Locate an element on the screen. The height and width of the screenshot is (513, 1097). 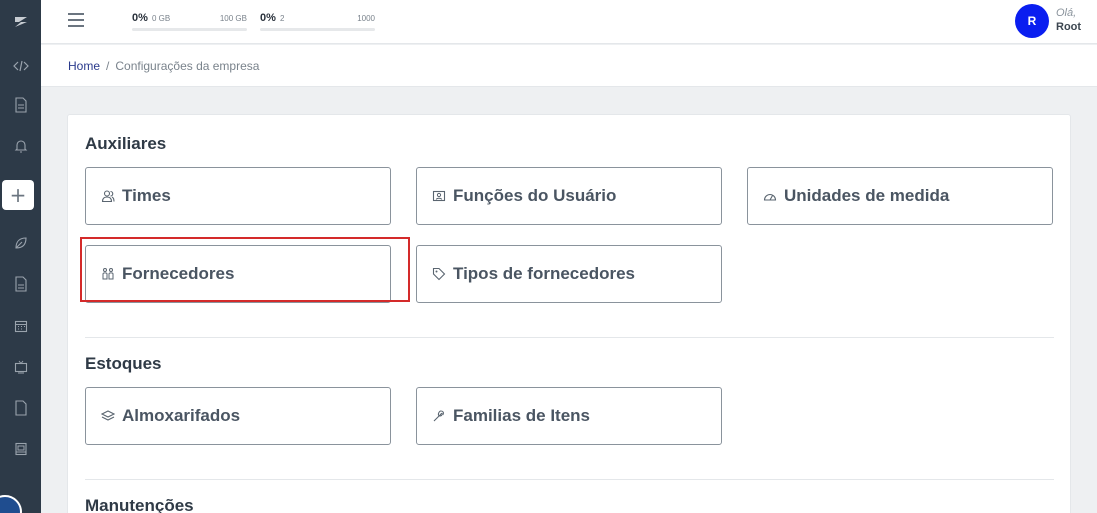
tile-almoxarifados: Almoxarifados is located at coordinates (238, 416).